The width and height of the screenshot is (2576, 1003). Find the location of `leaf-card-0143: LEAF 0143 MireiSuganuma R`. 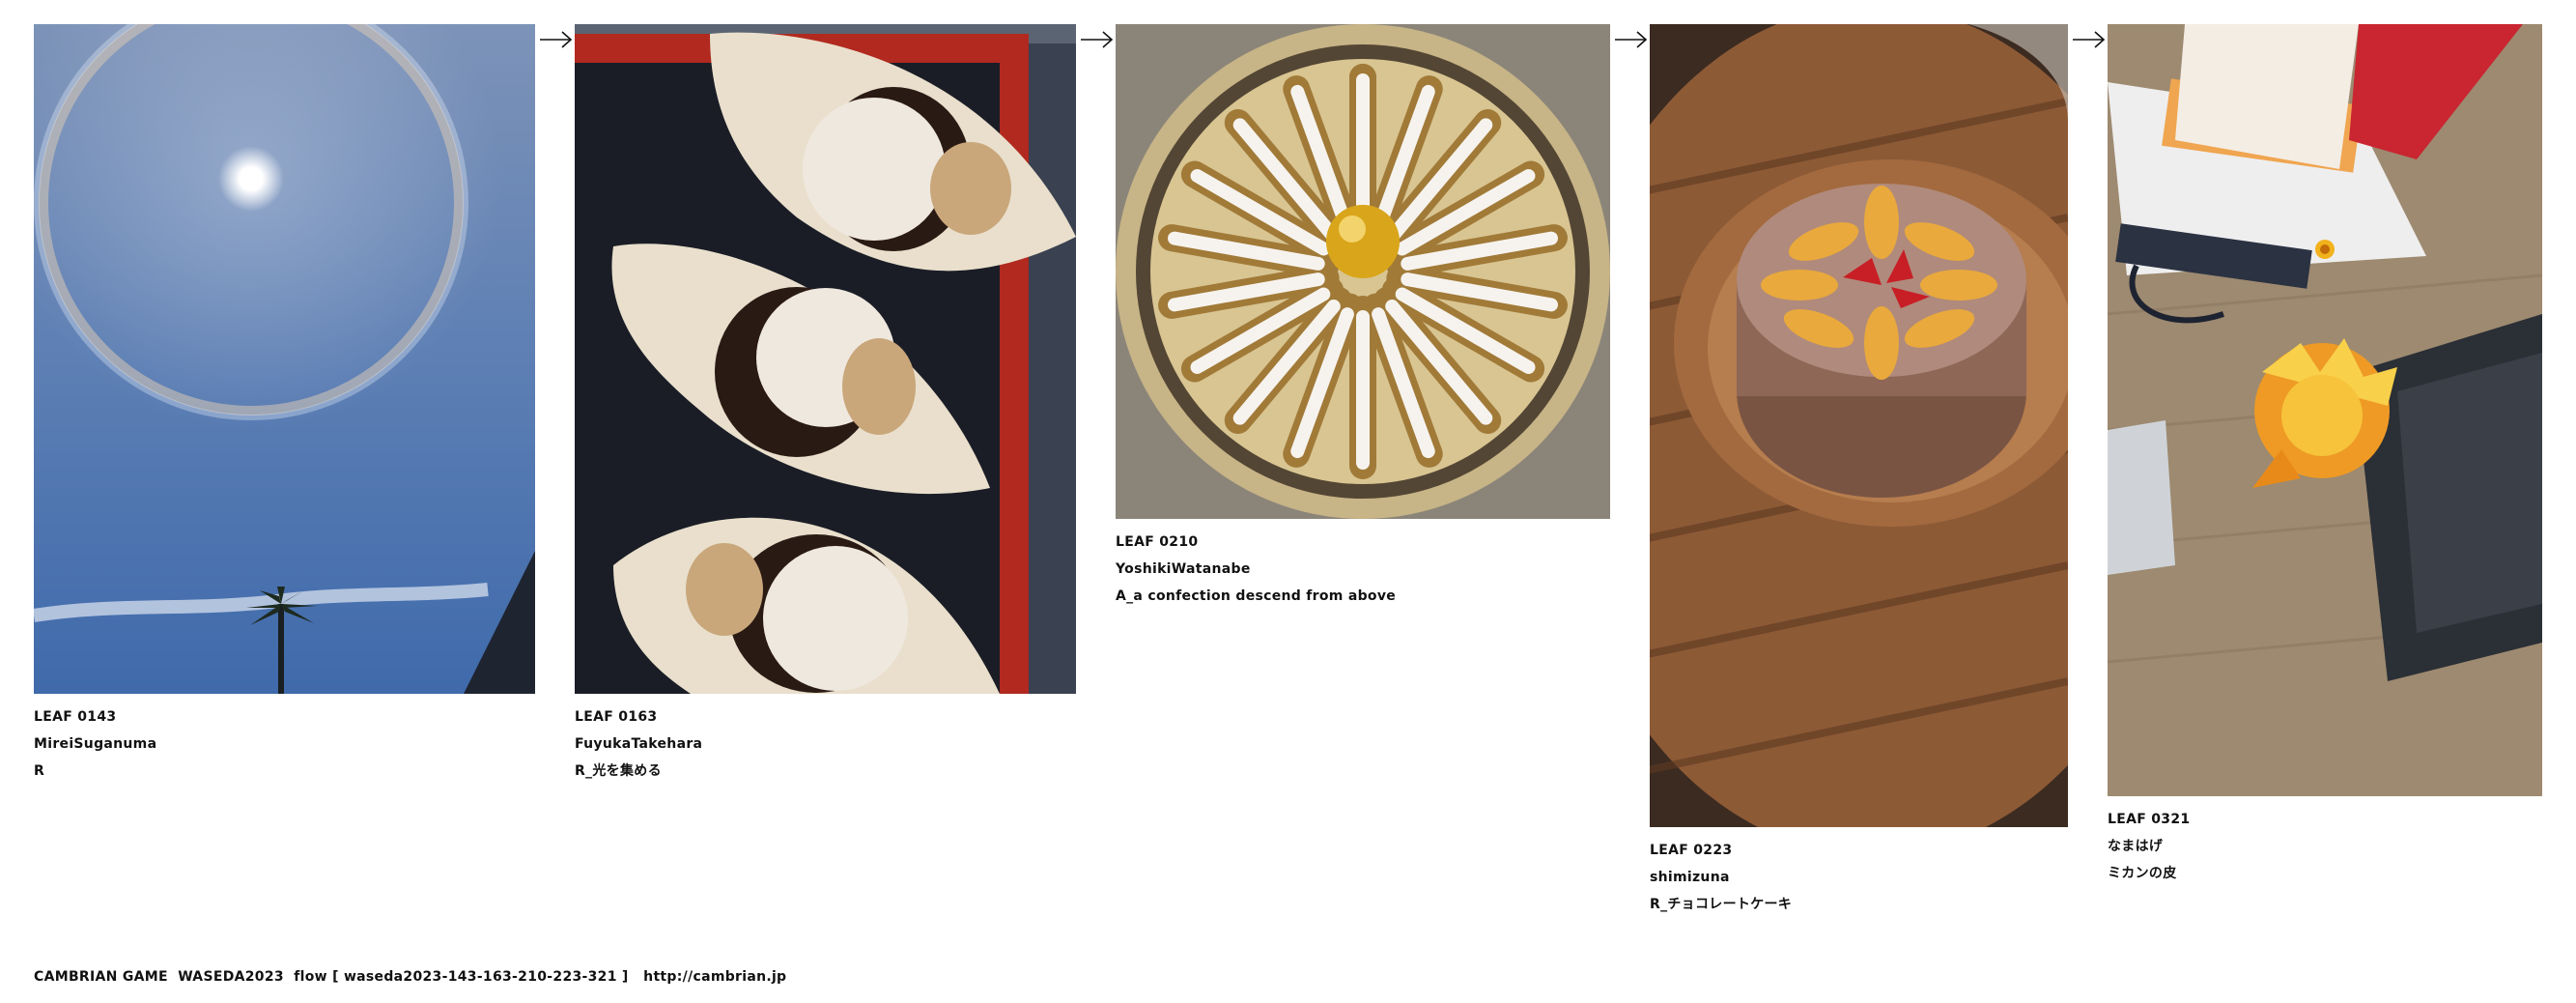

leaf-card-0143: LEAF 0143 MireiSuganuma R is located at coordinates (284, 404).